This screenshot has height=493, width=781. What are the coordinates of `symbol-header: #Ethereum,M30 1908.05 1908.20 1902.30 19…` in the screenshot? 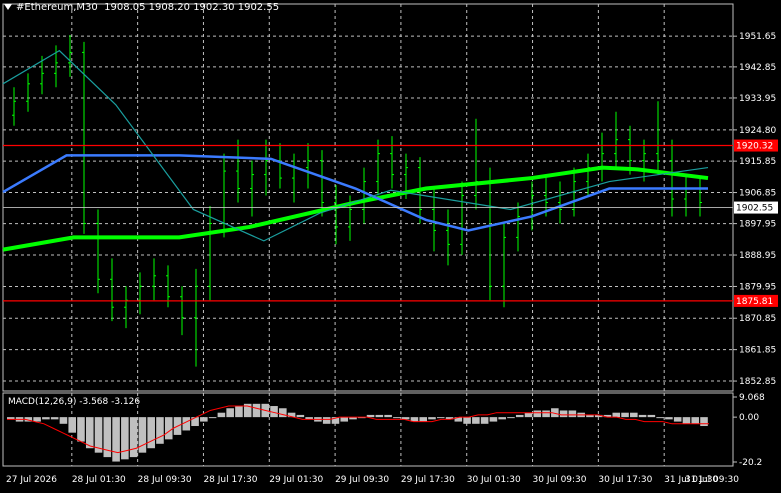 It's located at (141, 7).